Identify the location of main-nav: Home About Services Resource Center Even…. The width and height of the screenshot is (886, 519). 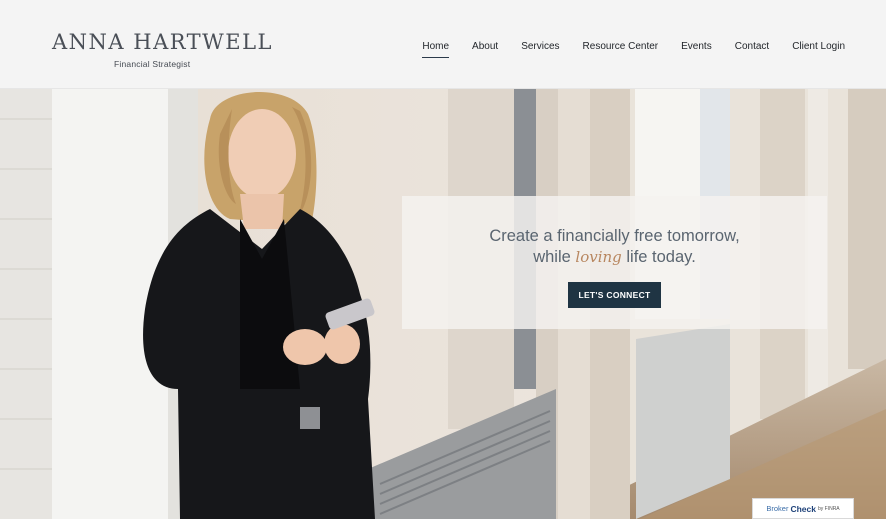
(622, 49).